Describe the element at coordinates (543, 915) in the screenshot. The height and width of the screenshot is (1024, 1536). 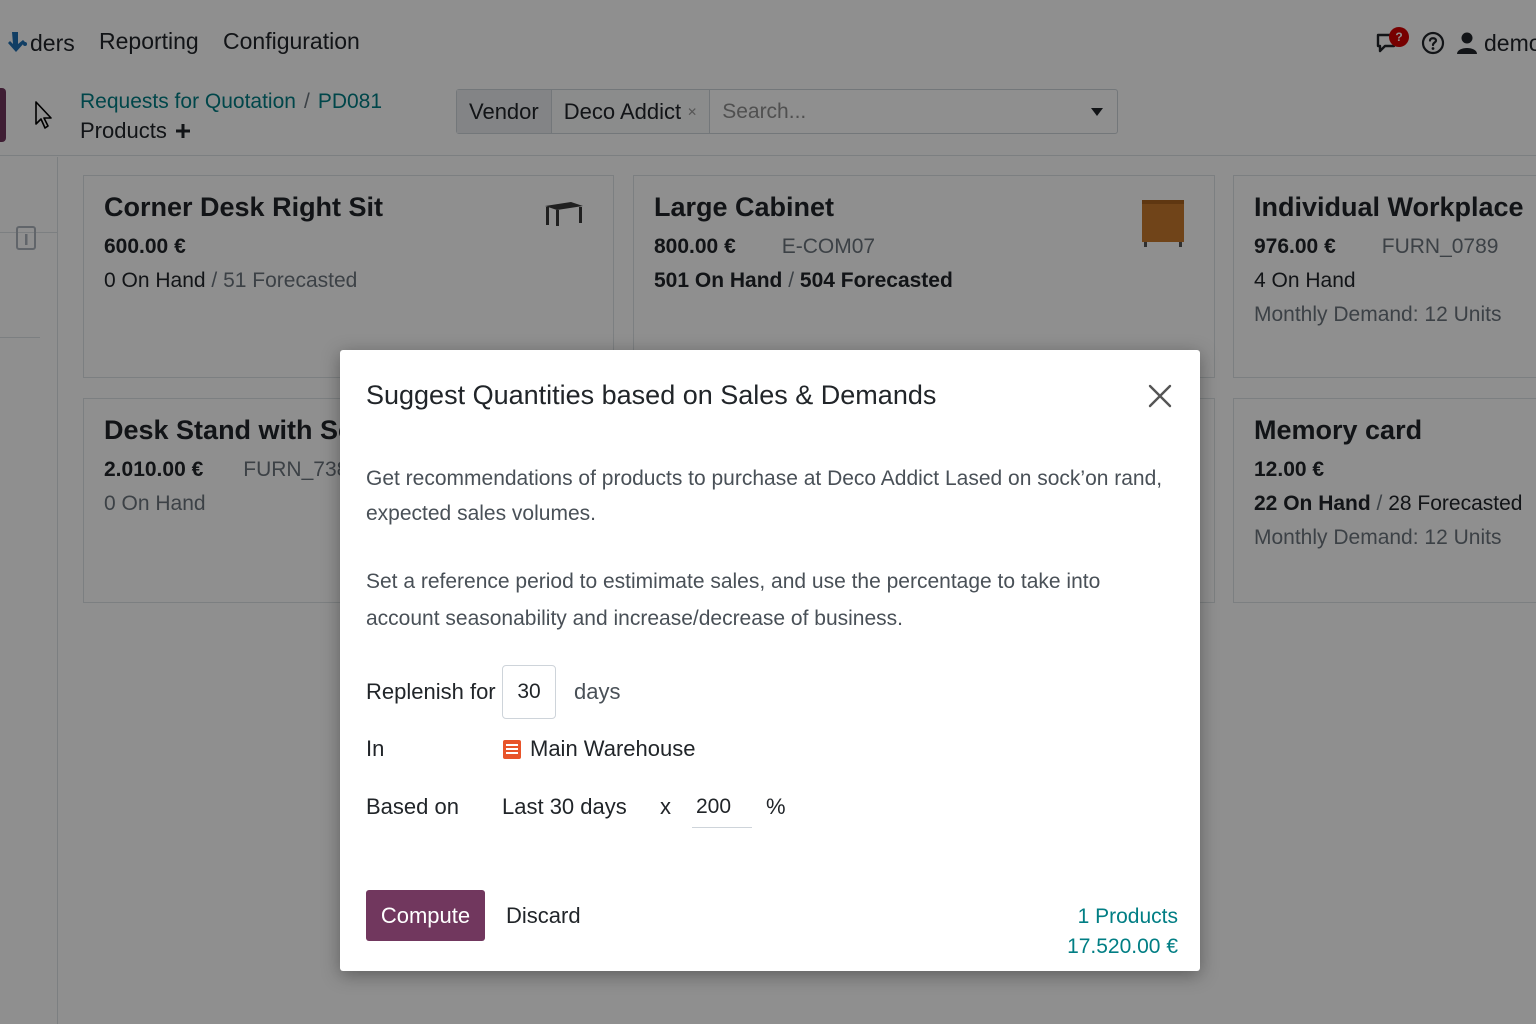
I see `discard-button: Discard` at that location.